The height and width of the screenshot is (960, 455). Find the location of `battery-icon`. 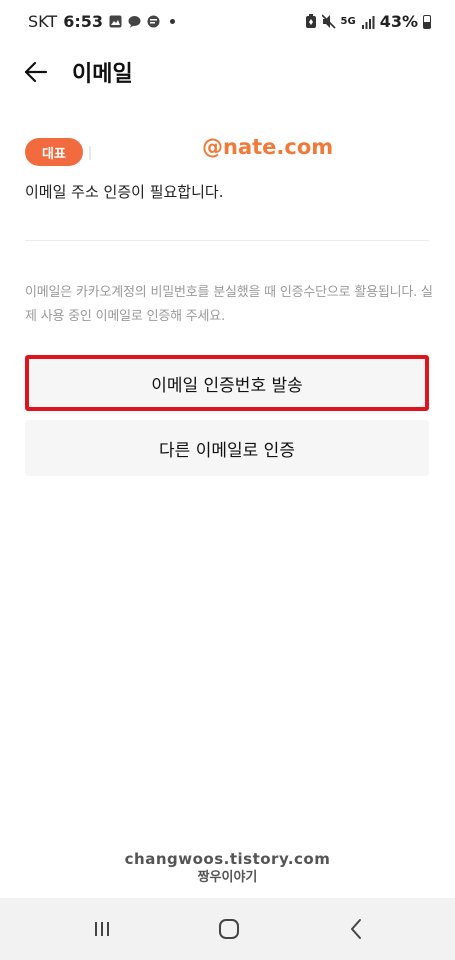

battery-icon is located at coordinates (427, 21).